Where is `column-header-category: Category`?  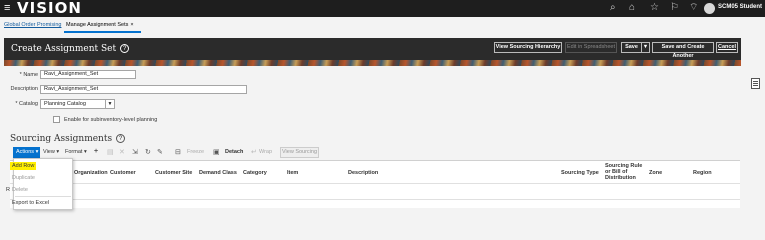
column-header-category: Category is located at coordinates (255, 173).